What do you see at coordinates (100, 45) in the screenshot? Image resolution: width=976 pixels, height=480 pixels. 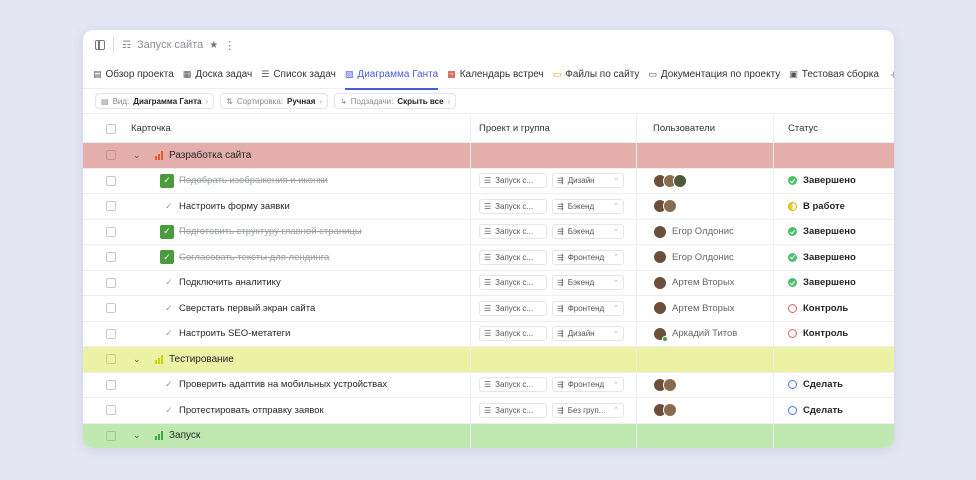 I see `sidebar-toggle-icon` at bounding box center [100, 45].